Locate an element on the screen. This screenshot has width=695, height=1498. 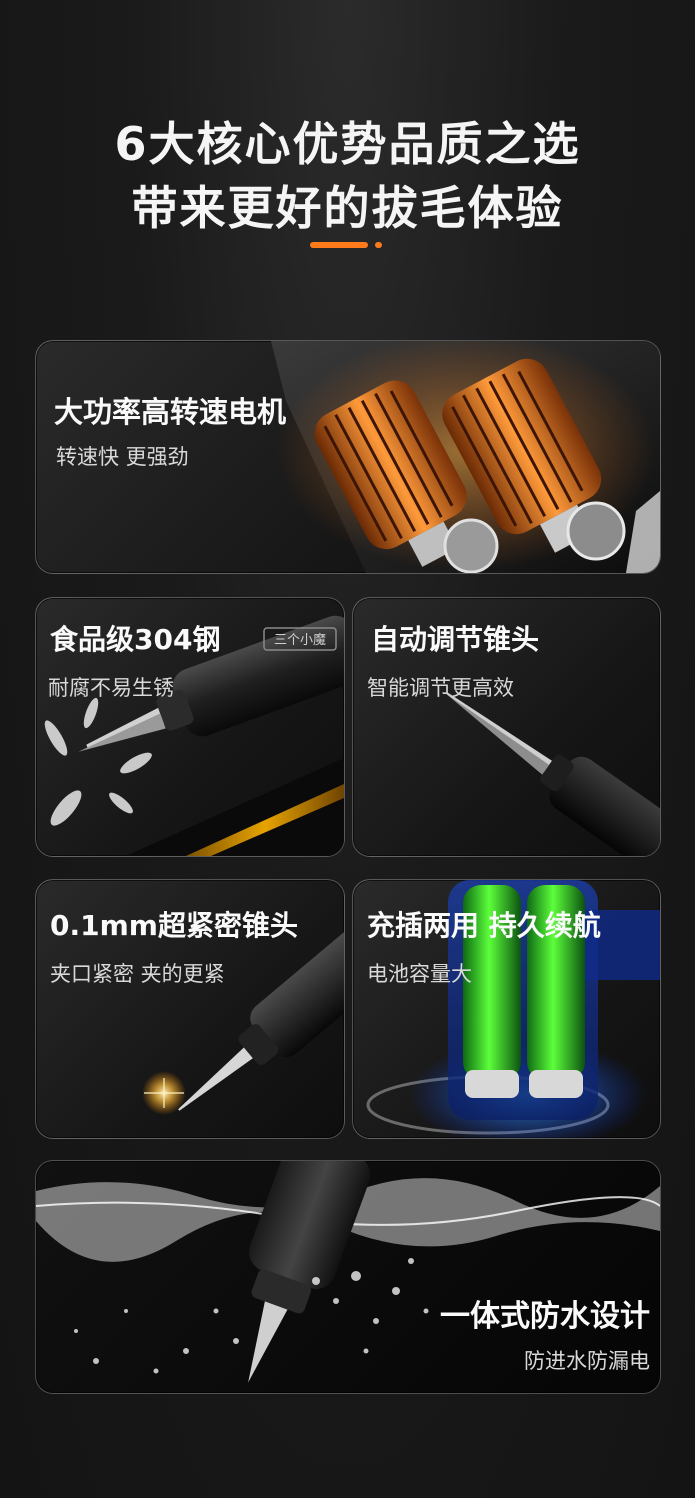
accent-bar is located at coordinates (339, 245).